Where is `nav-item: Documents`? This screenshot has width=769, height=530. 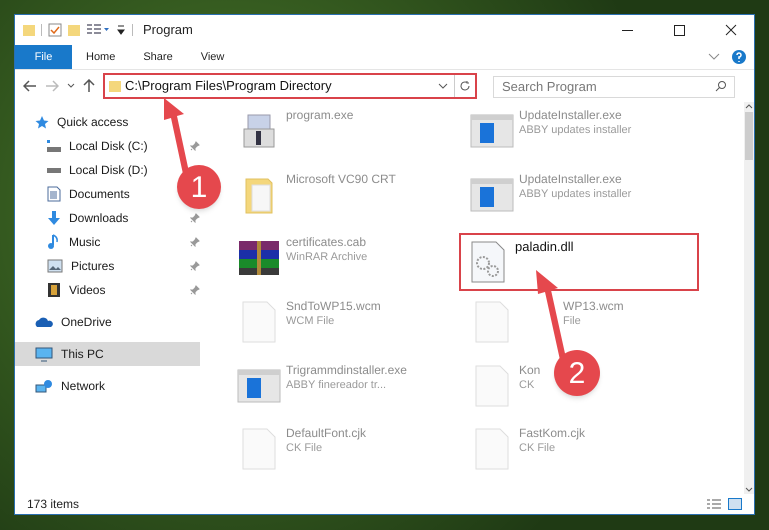 nav-item: Documents is located at coordinates (76, 194).